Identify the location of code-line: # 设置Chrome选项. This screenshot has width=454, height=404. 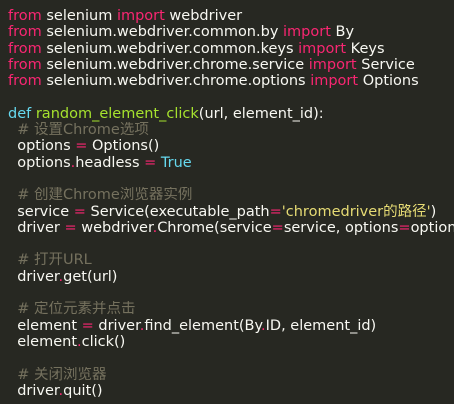
(231, 130).